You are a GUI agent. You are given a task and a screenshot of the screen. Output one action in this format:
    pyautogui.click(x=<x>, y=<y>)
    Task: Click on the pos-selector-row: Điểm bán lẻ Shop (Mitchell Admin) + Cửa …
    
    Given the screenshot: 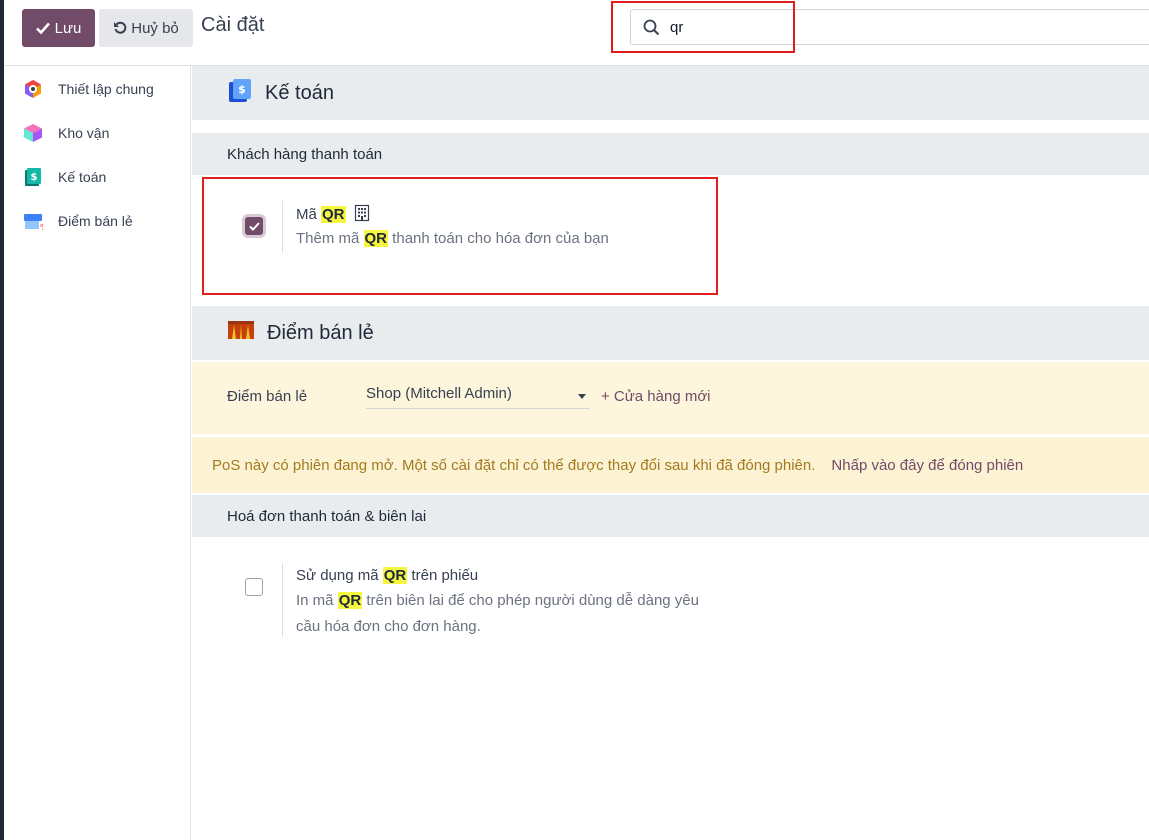 What is the action you would take?
    pyautogui.click(x=670, y=398)
    